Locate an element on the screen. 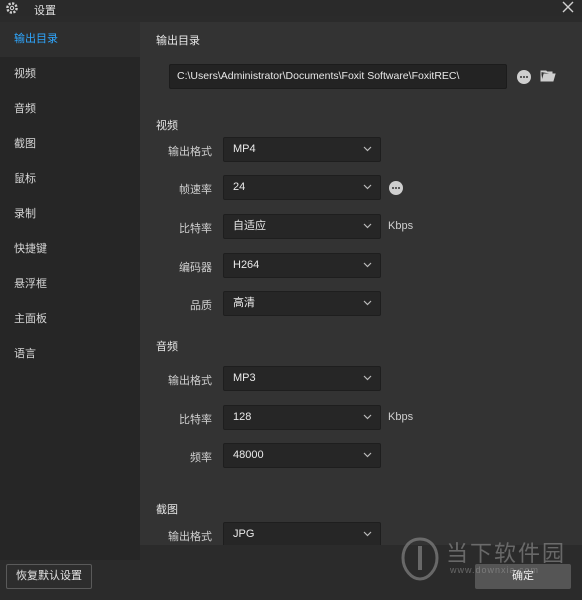 The image size is (582, 600). sidebar-item-recording: 录制 is located at coordinates (70, 214).